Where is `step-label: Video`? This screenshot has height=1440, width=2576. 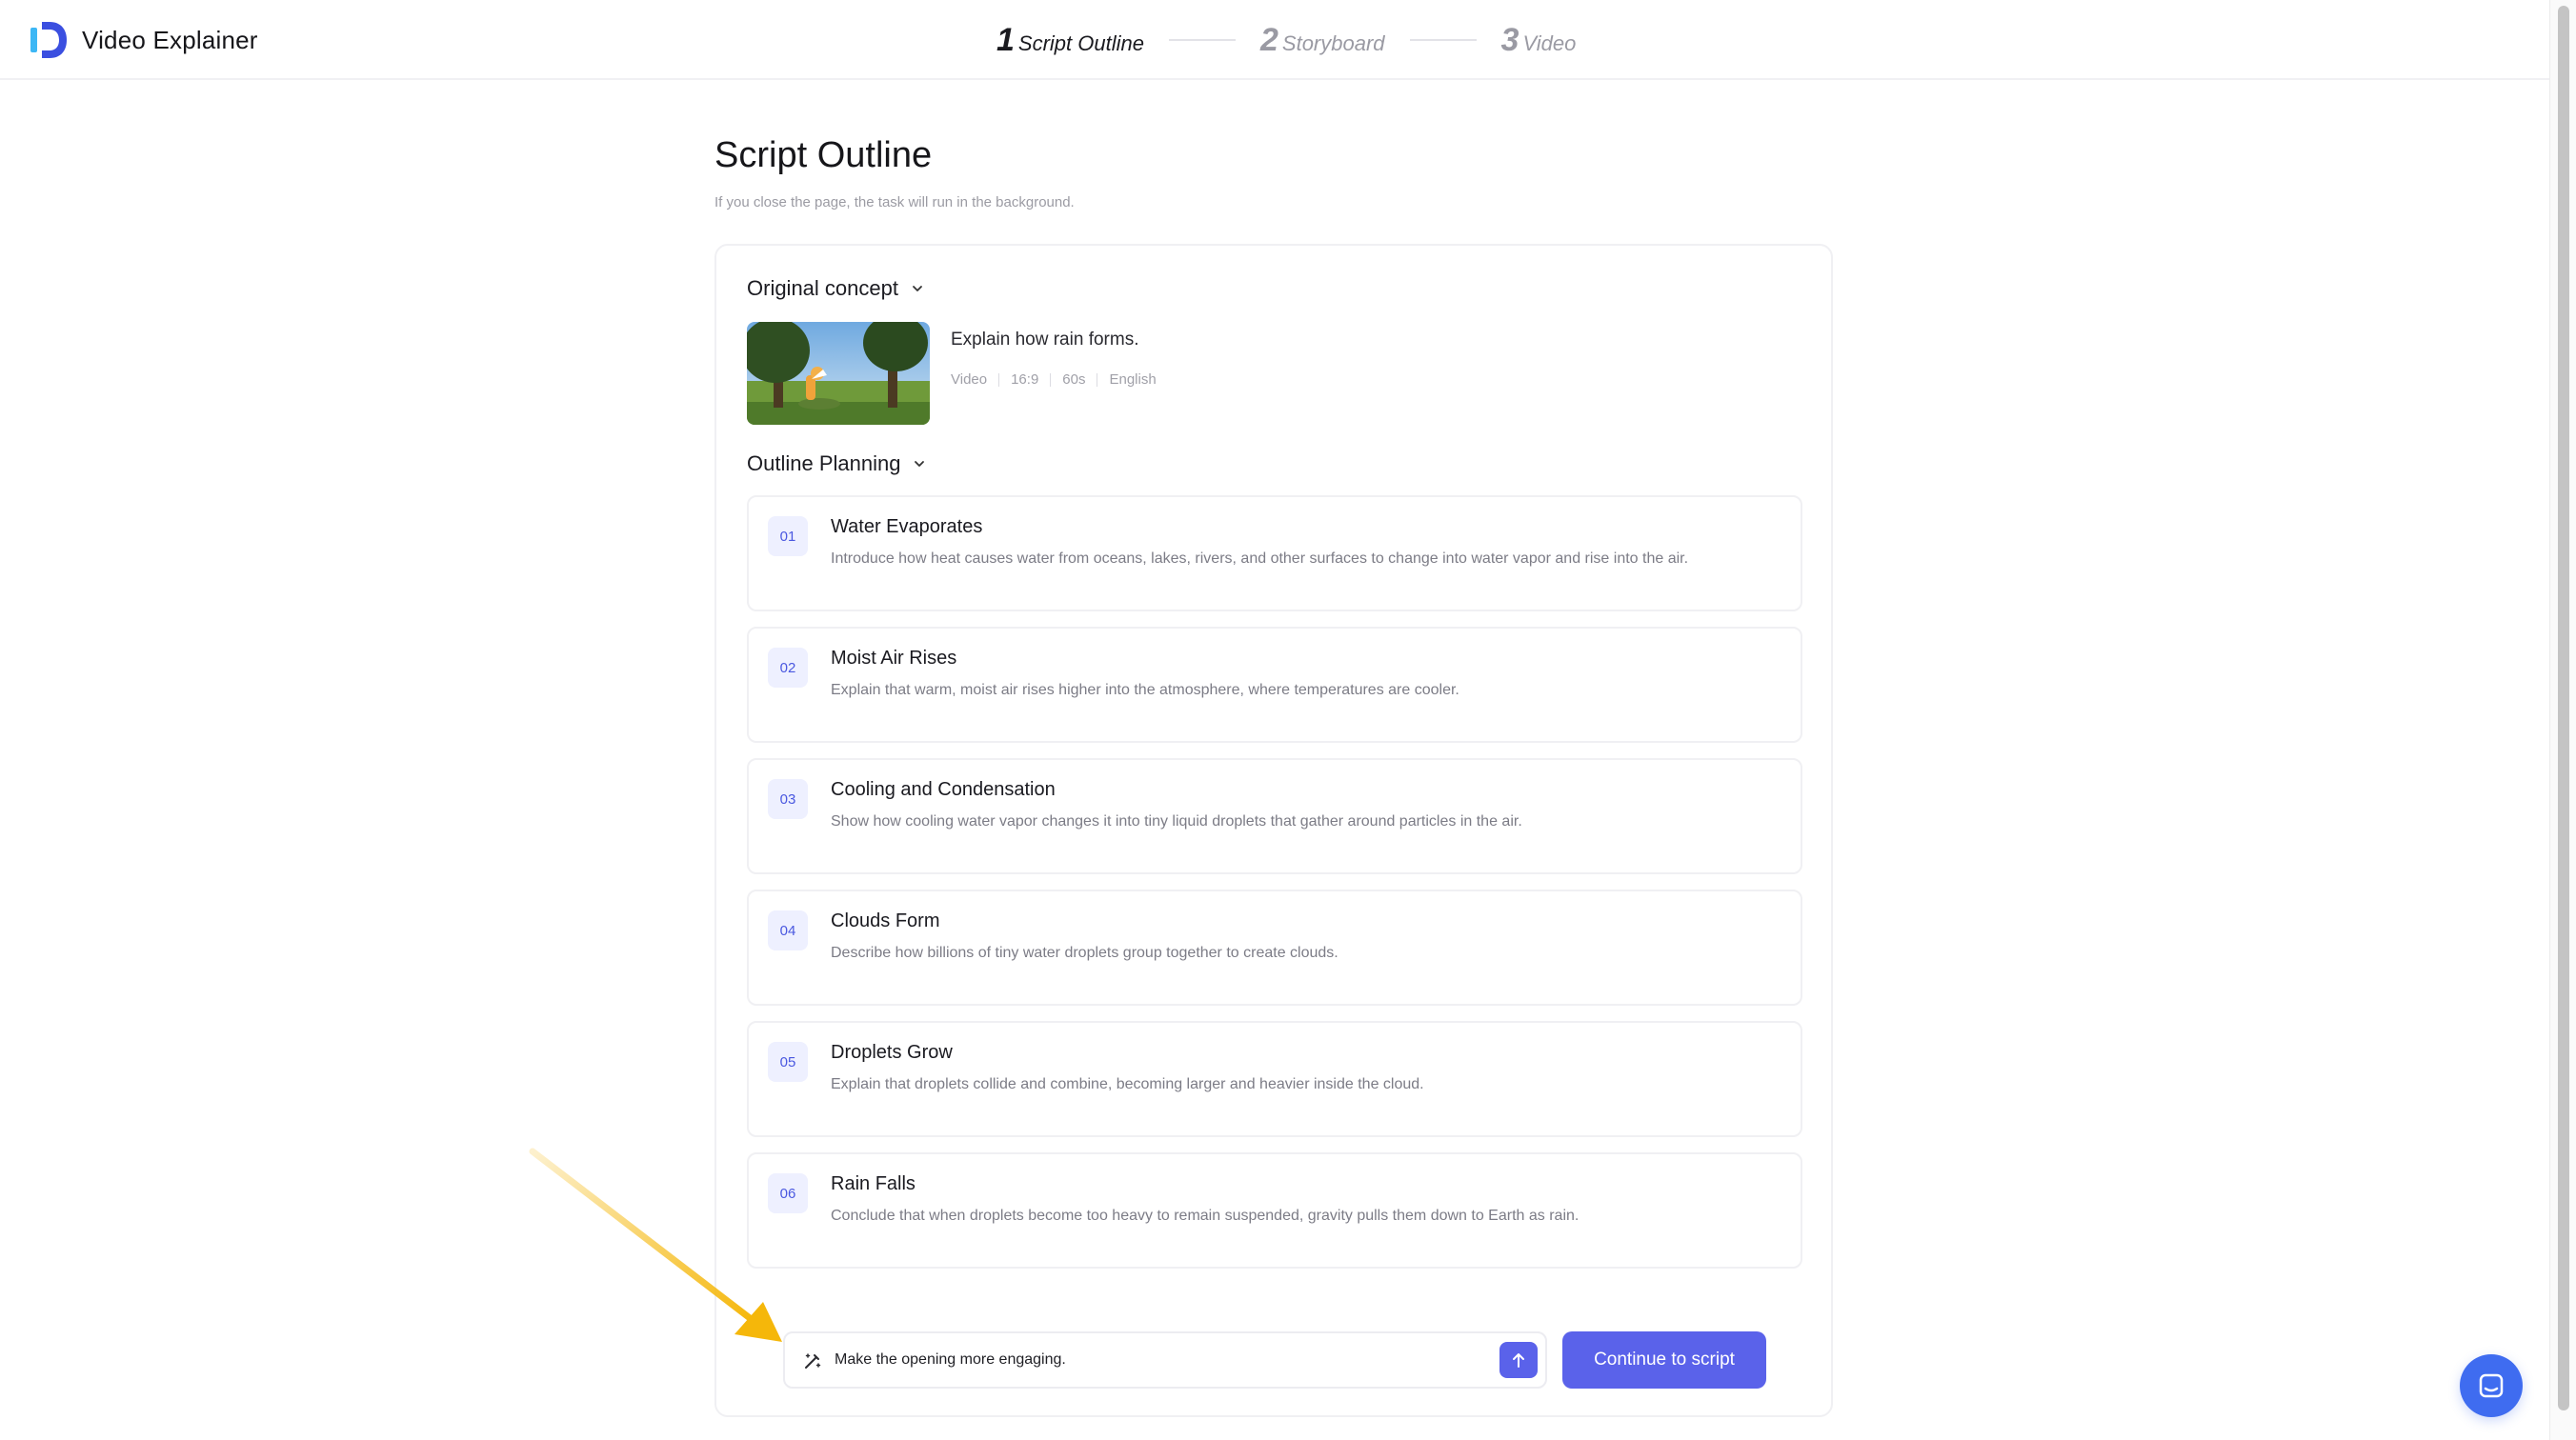 step-label: Video is located at coordinates (1549, 43).